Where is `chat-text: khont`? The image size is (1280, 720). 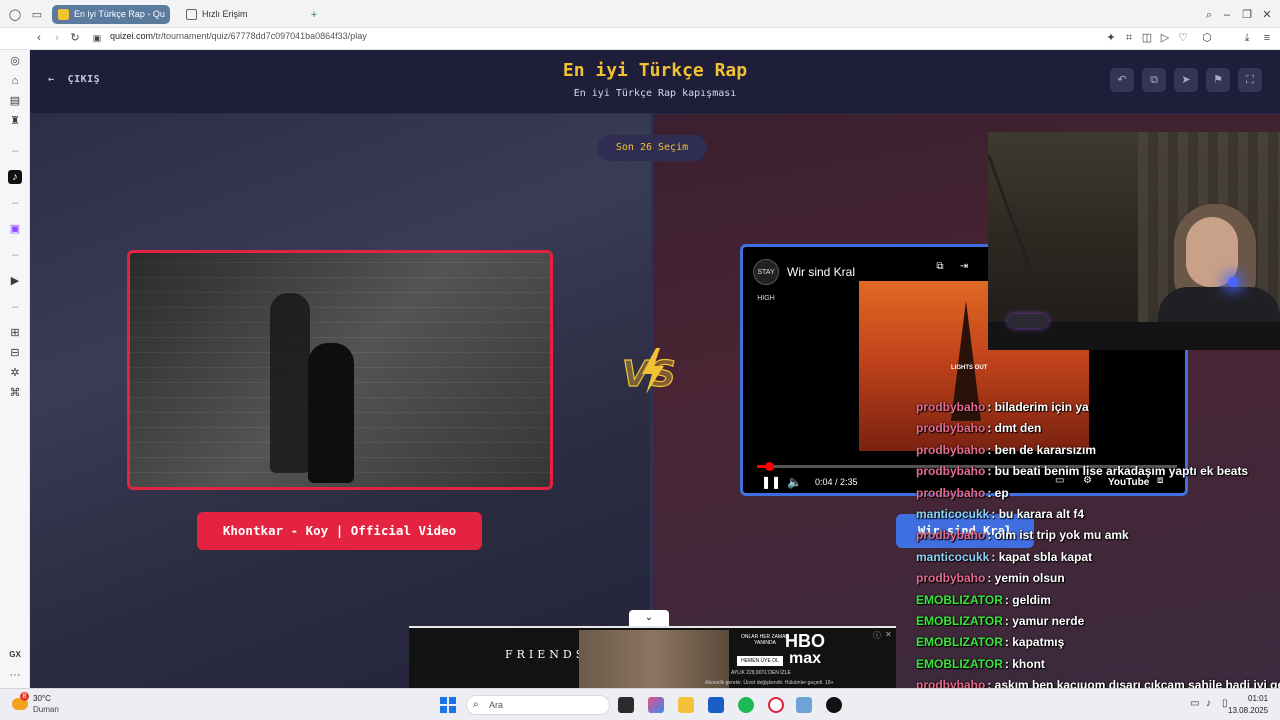 chat-text: khont is located at coordinates (1028, 663).